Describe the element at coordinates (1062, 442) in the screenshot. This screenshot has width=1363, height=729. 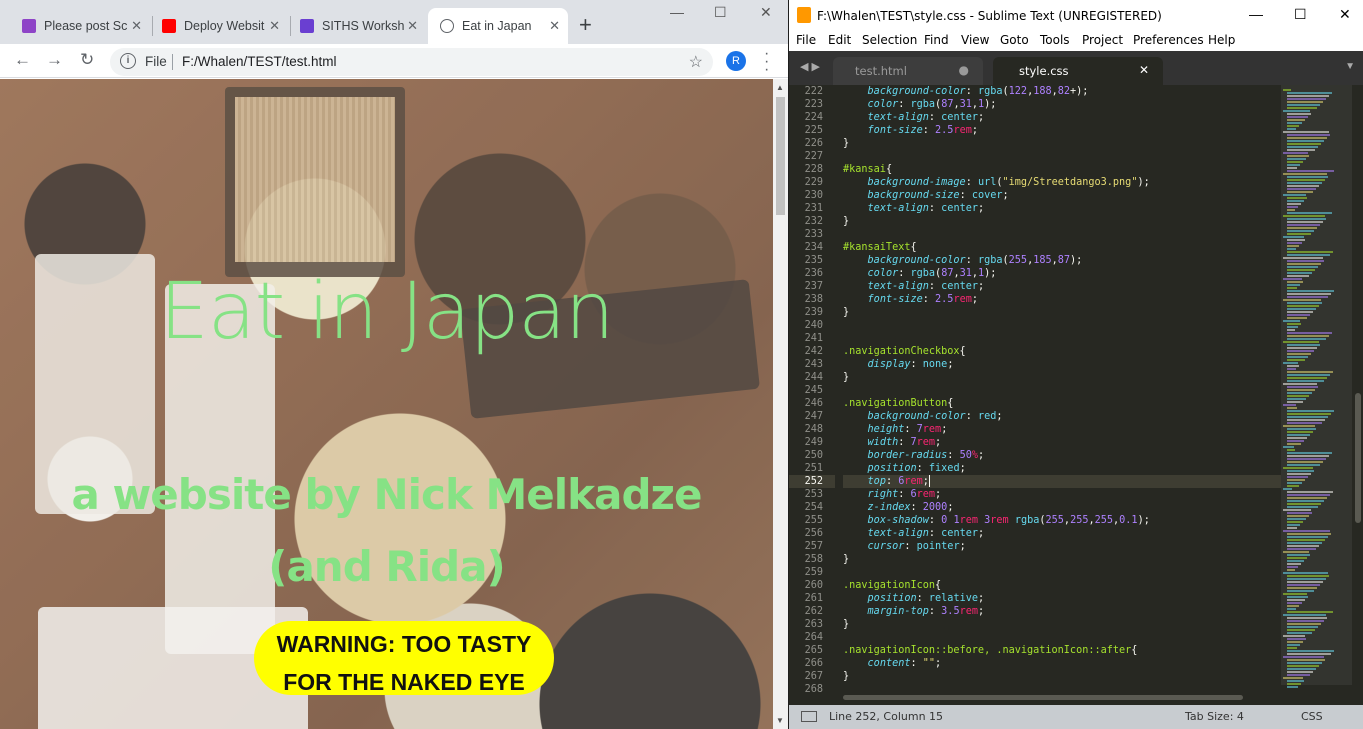
I see `code-line: width: 7rem;` at that location.